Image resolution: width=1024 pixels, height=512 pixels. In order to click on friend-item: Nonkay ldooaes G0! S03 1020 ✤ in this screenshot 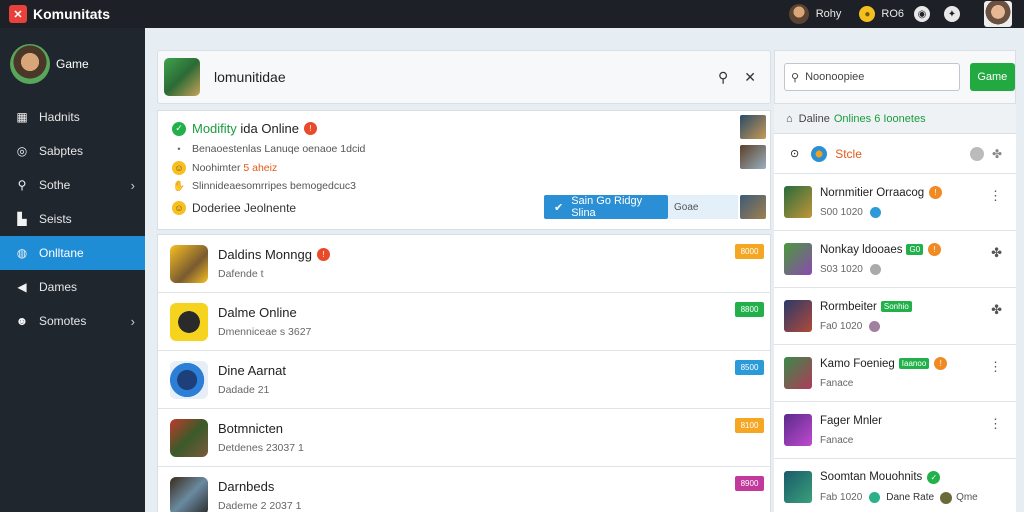, I will do `click(895, 259)`.